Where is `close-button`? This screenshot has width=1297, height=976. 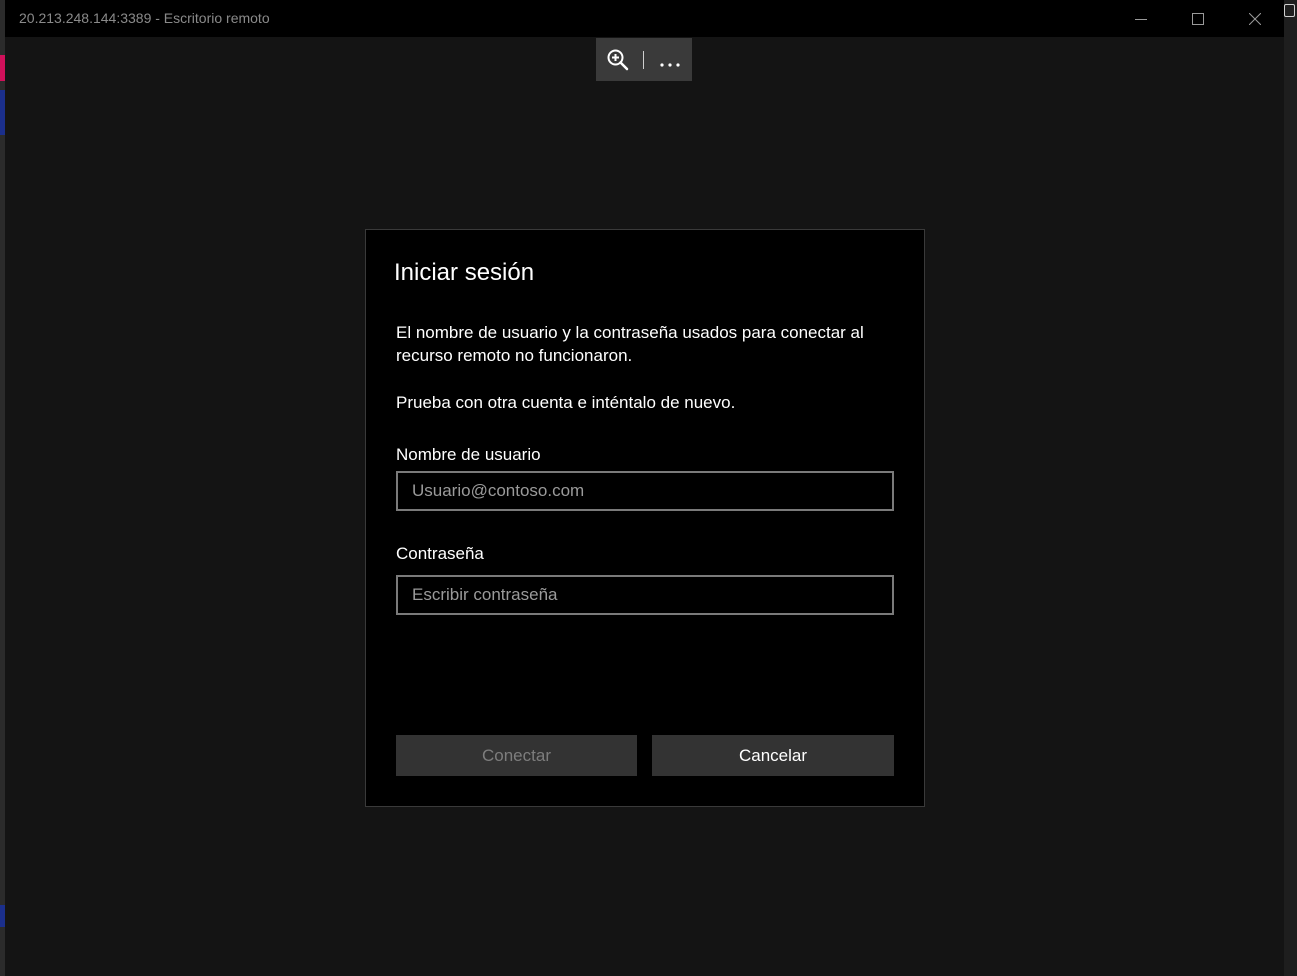
close-button is located at coordinates (1255, 18).